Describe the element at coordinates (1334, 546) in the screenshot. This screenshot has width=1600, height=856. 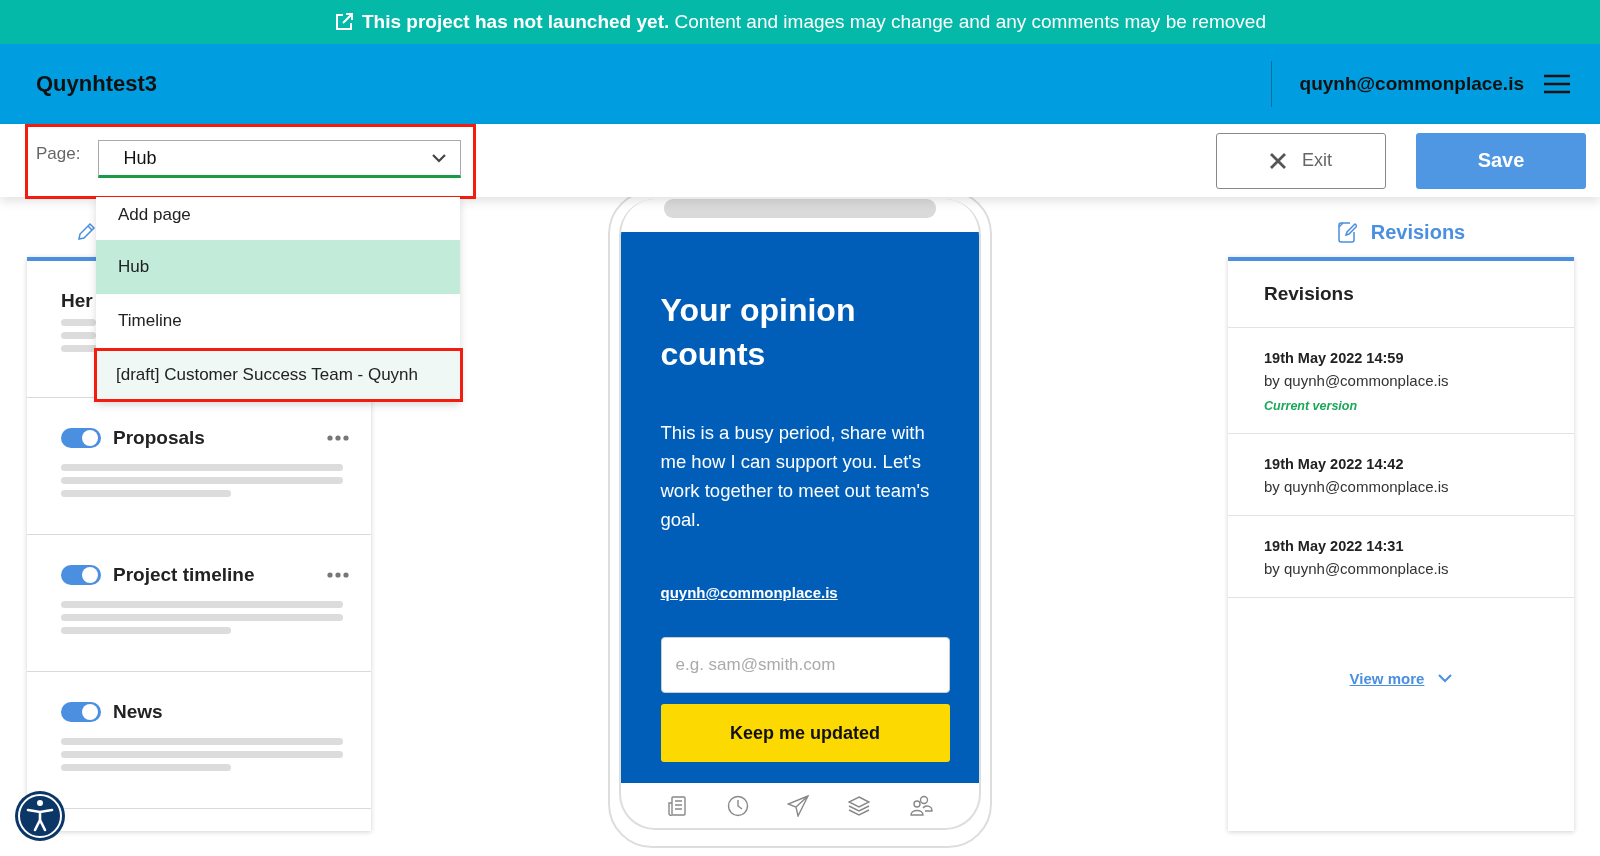
I see `revision-date: 19th May 2022 14:31` at that location.